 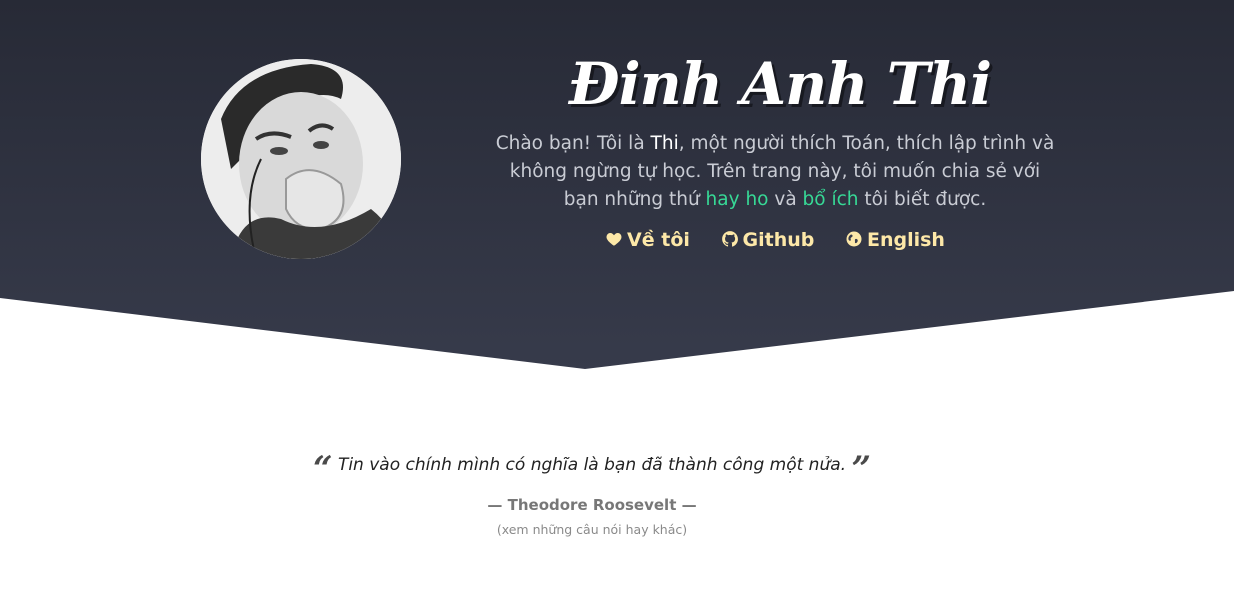 I want to click on avatar, so click(x=301, y=159).